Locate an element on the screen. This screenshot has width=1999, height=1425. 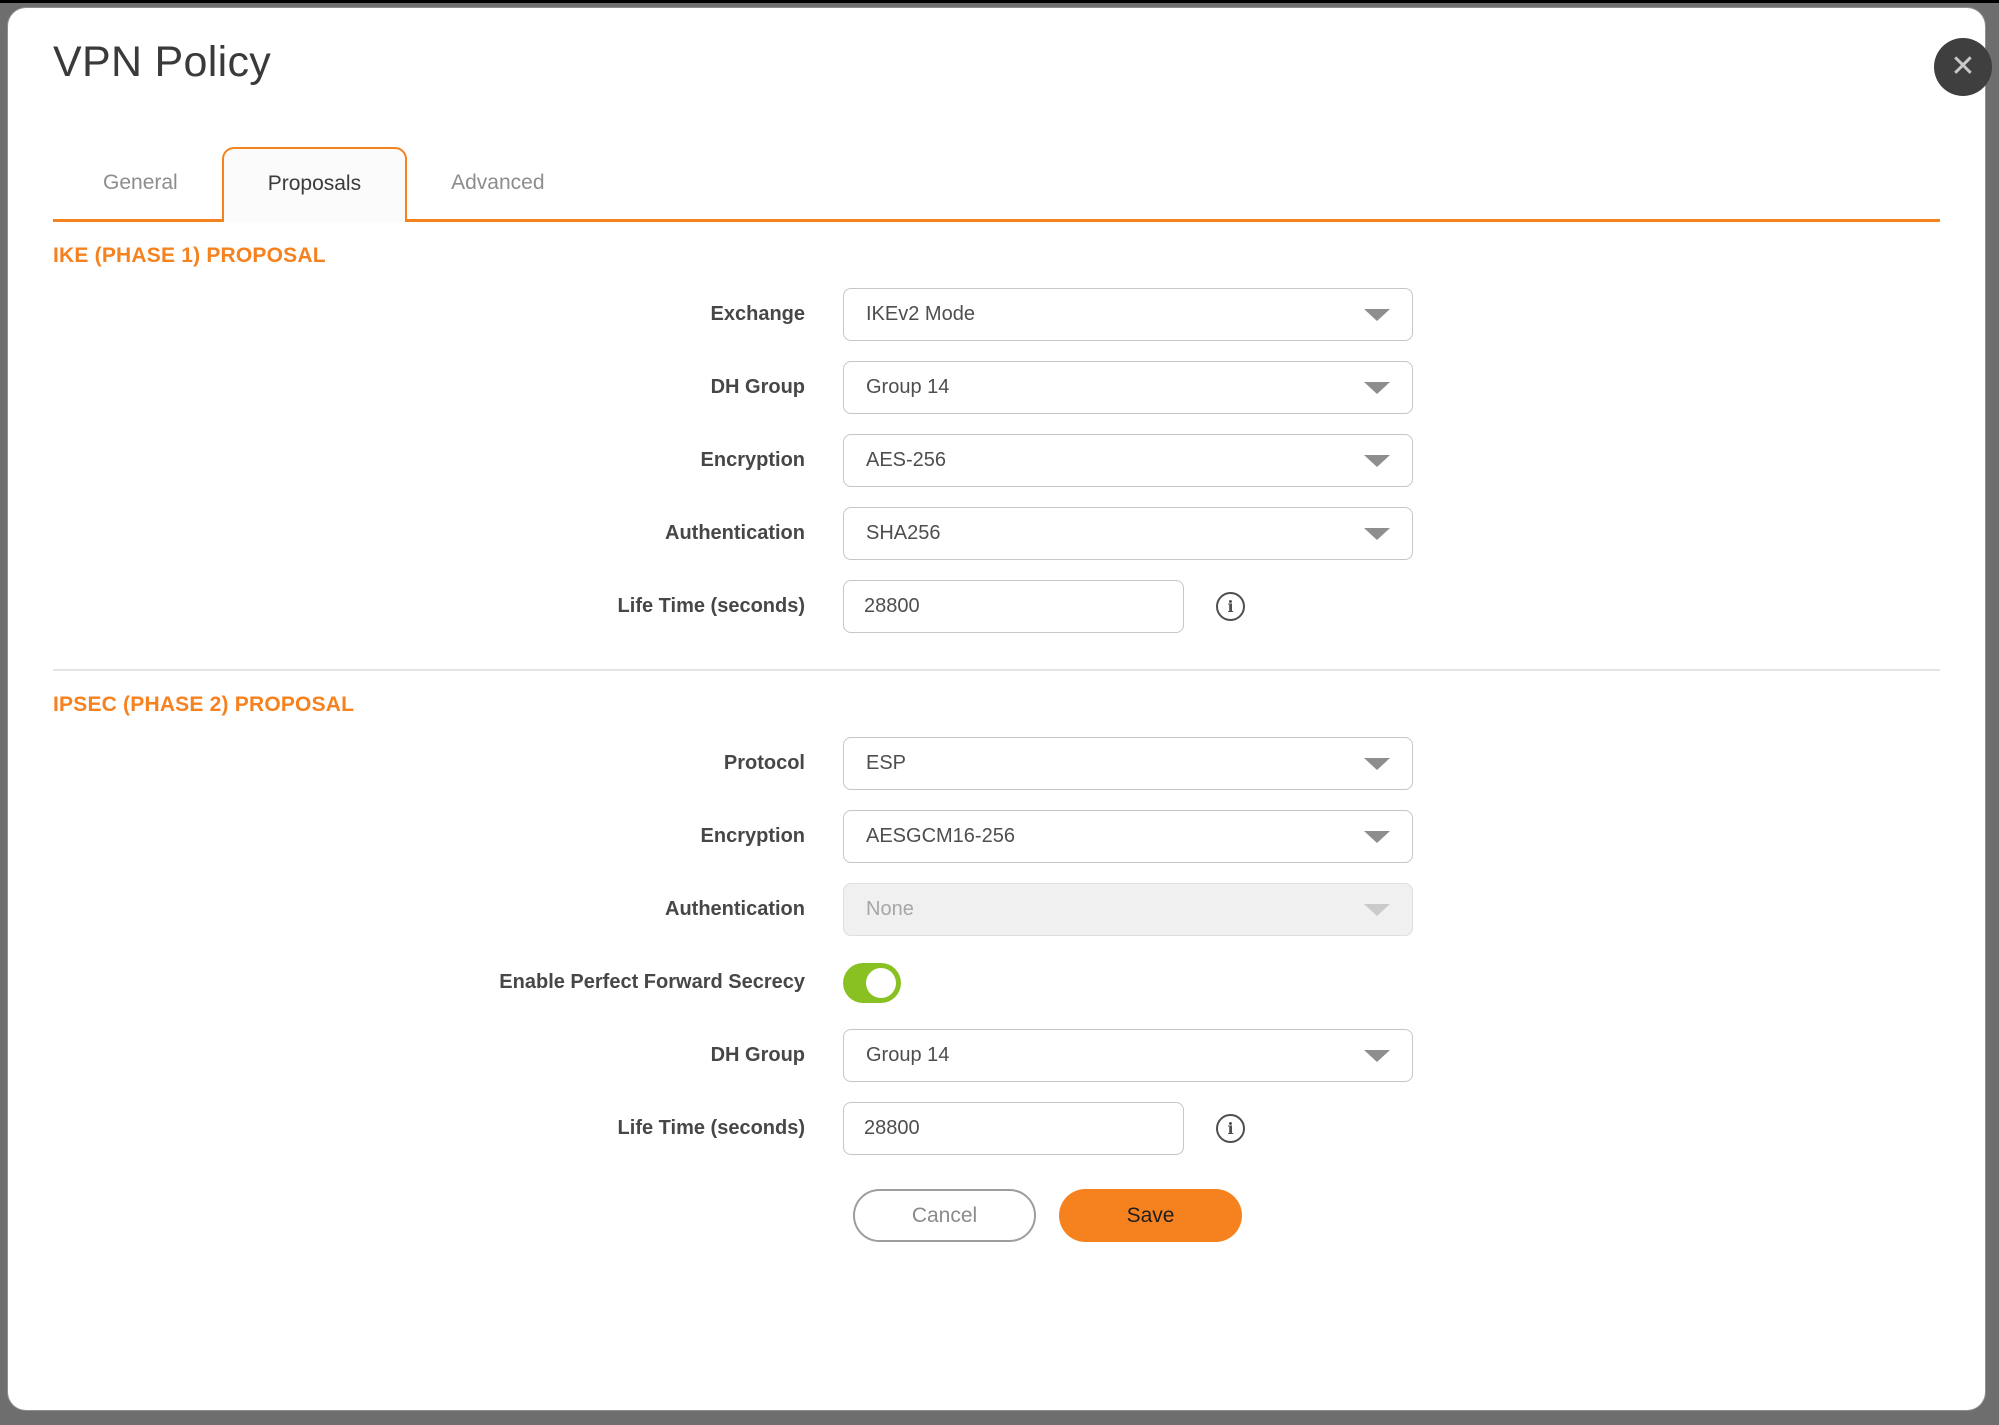
authentication-value: None is located at coordinates (890, 909).